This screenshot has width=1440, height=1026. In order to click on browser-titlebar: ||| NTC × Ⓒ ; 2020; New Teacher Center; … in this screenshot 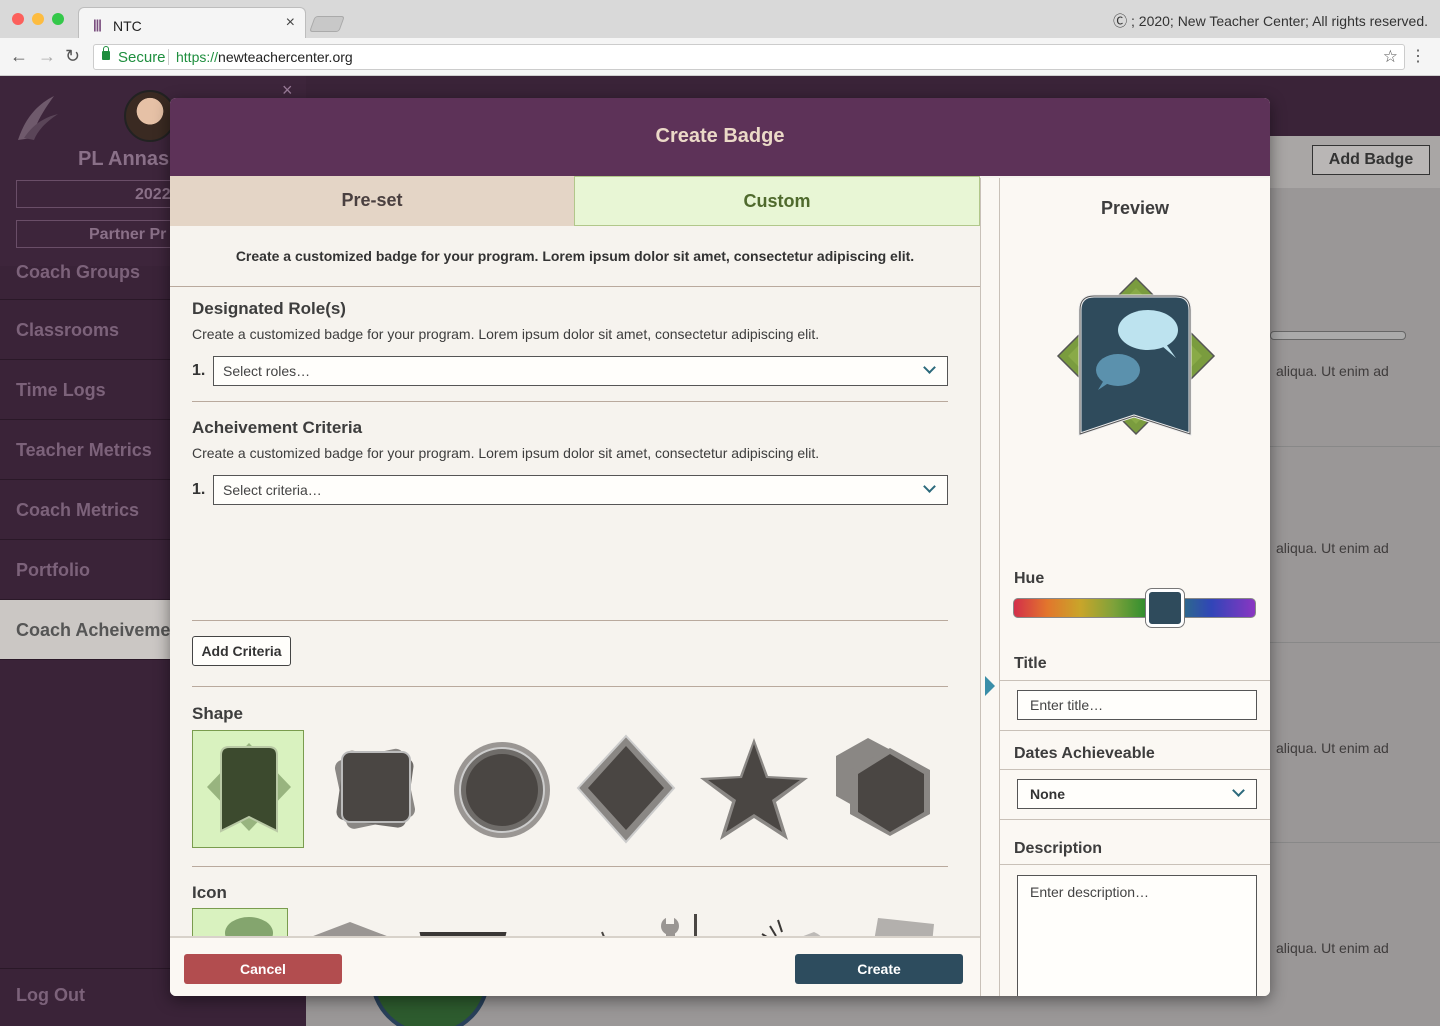, I will do `click(720, 19)`.